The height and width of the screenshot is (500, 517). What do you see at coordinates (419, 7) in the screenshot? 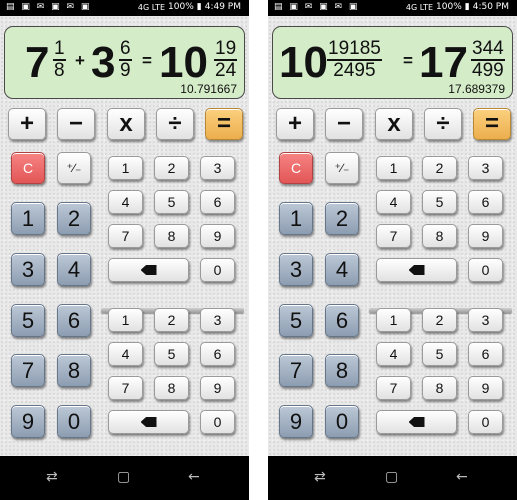
I see `signal-icon: 4G LTE` at bounding box center [419, 7].